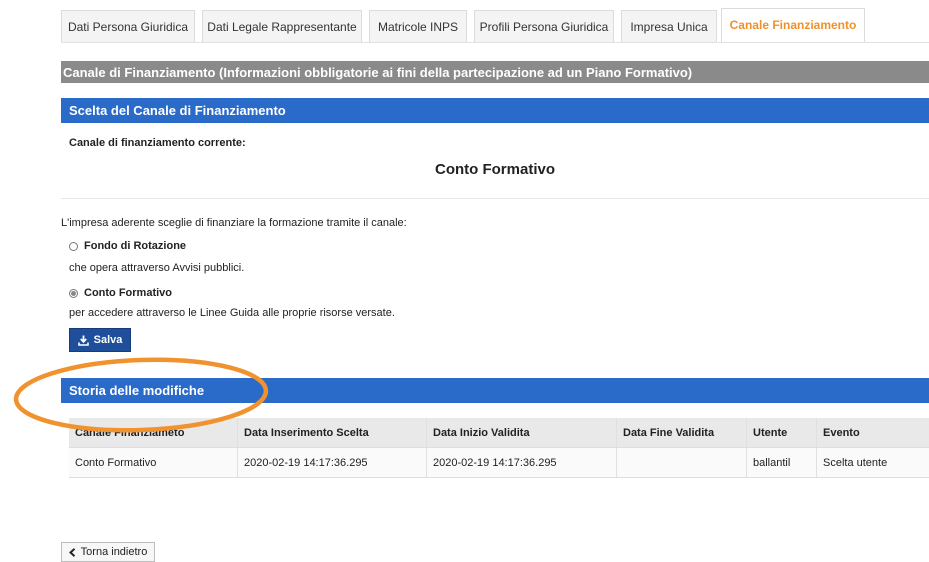 This screenshot has width=929, height=562. I want to click on tab-label: Matricole INPS, so click(418, 27).